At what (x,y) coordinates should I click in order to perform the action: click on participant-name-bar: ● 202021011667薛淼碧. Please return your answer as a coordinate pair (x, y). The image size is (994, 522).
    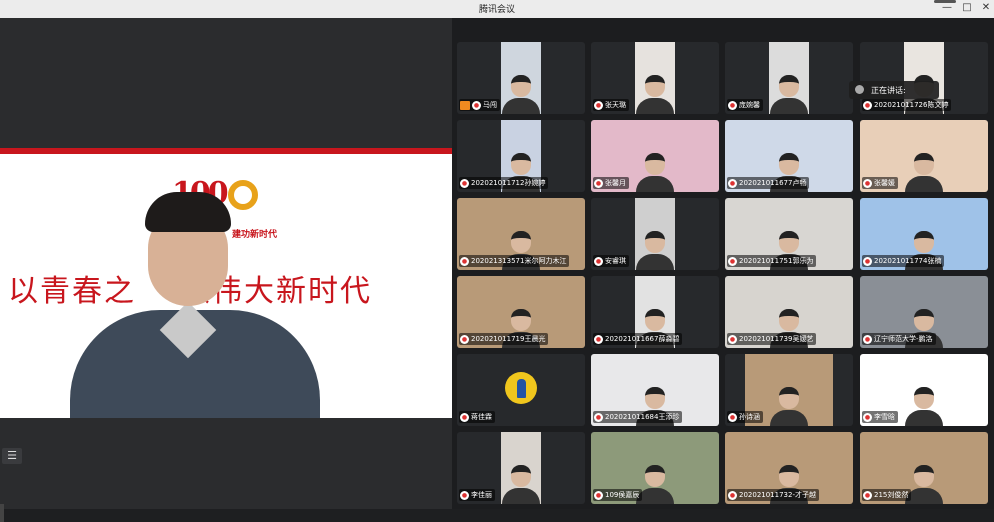
    Looking at the image, I should click on (638, 339).